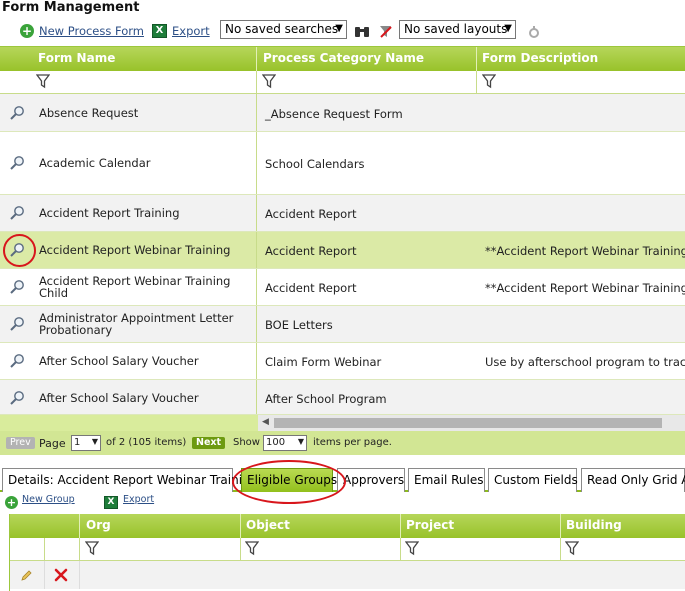 This screenshot has height=591, width=685. I want to click on column-org: Org, so click(98, 525).